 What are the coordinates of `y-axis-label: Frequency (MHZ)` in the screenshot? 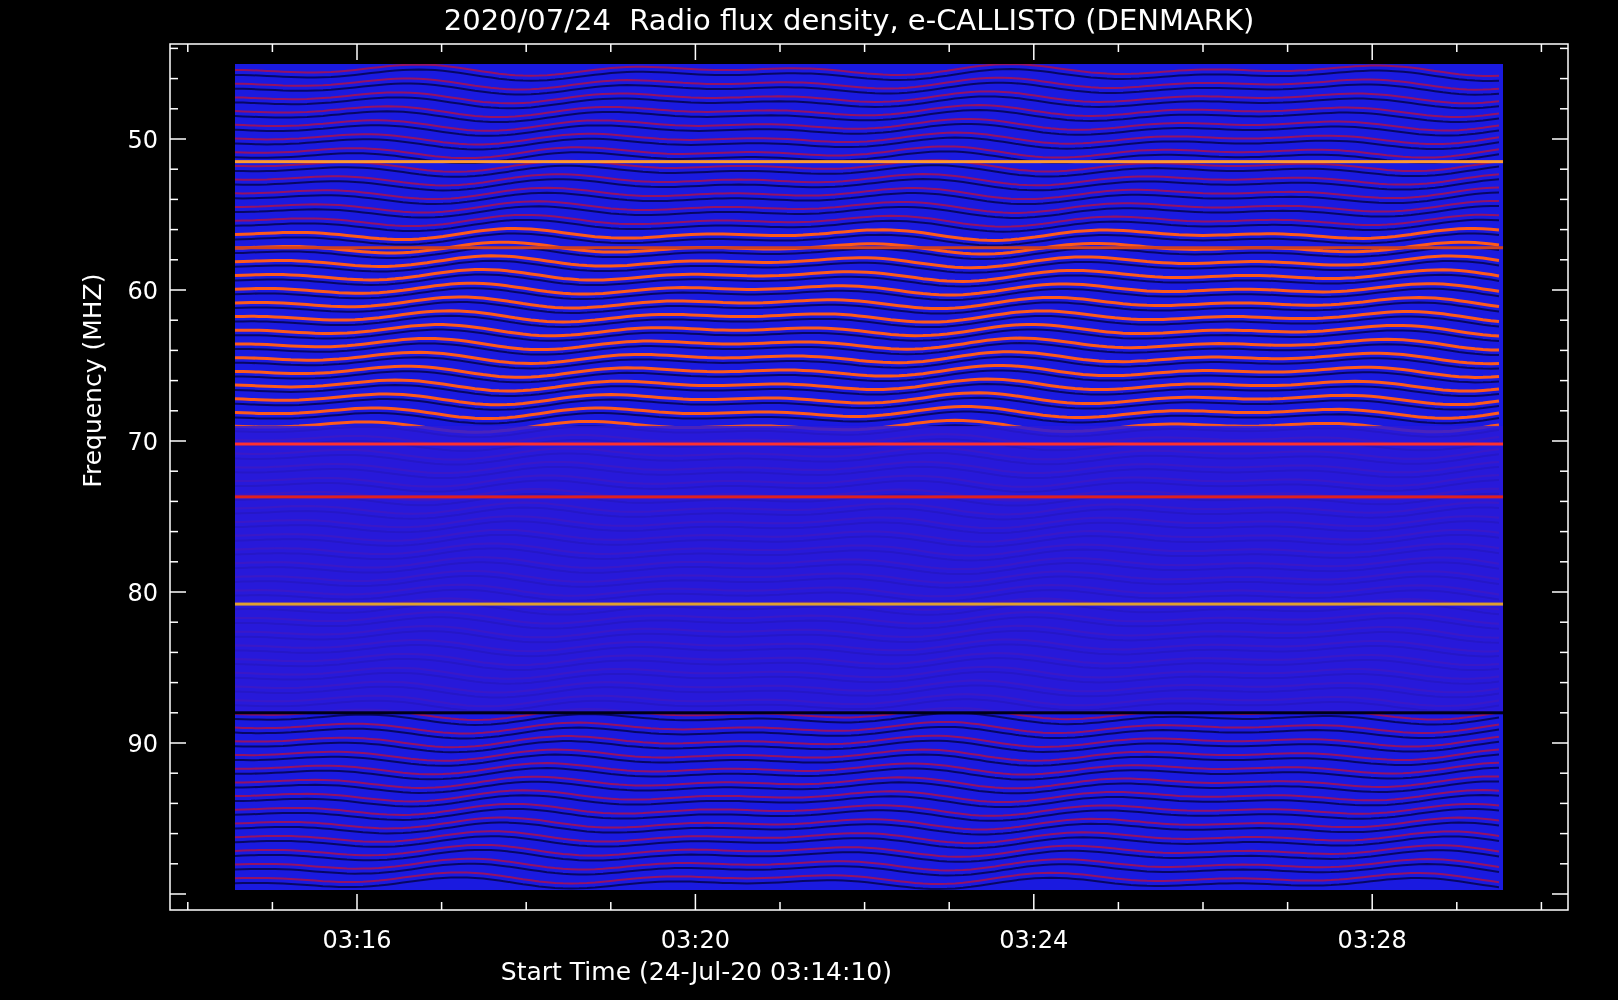 It's located at (92, 380).